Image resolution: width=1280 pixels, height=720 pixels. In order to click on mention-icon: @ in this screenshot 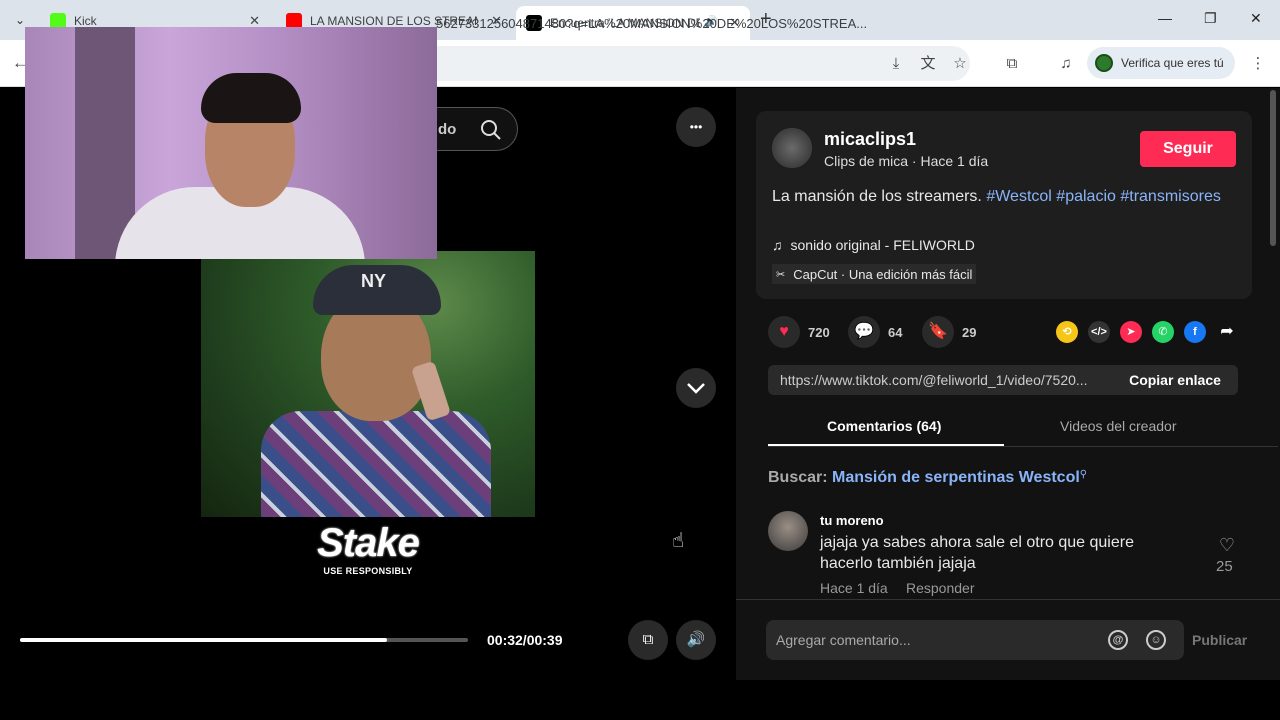, I will do `click(1118, 640)`.